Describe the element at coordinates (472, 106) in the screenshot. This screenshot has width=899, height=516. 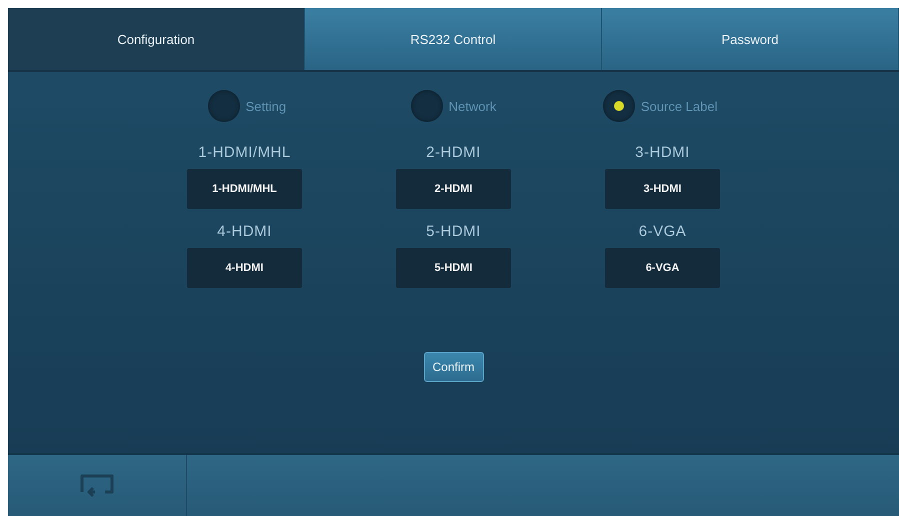
I see `radio-label: Network` at that location.